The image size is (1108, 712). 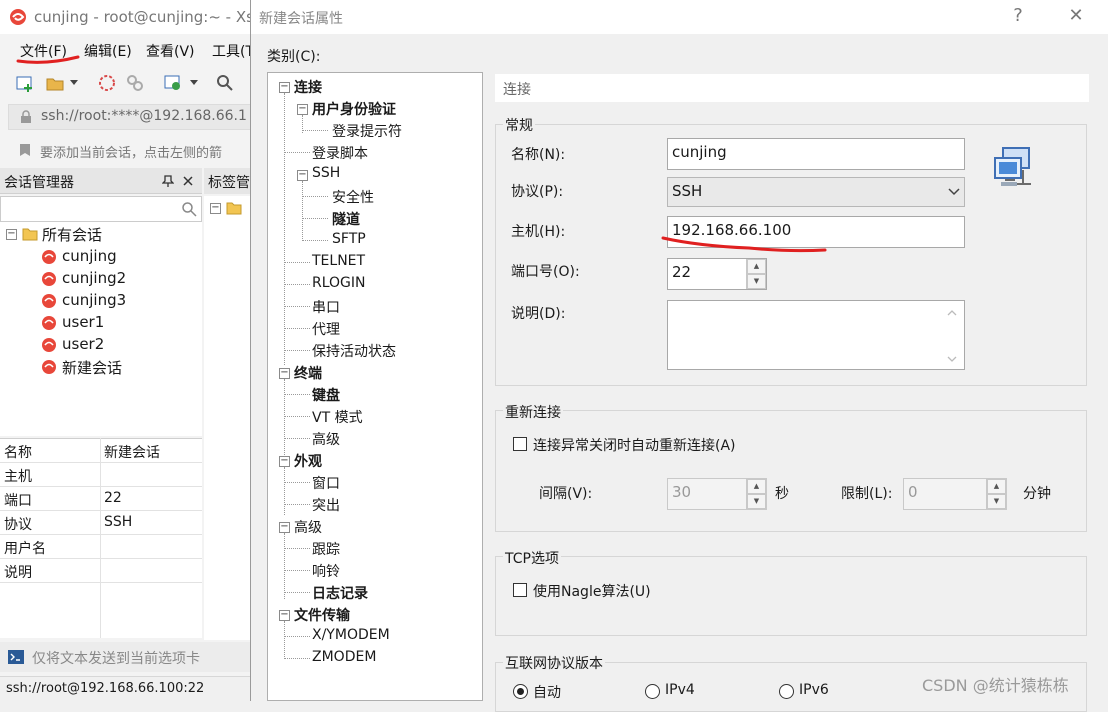 I want to click on interval-input: 30 ▲ ▼, so click(x=717, y=494).